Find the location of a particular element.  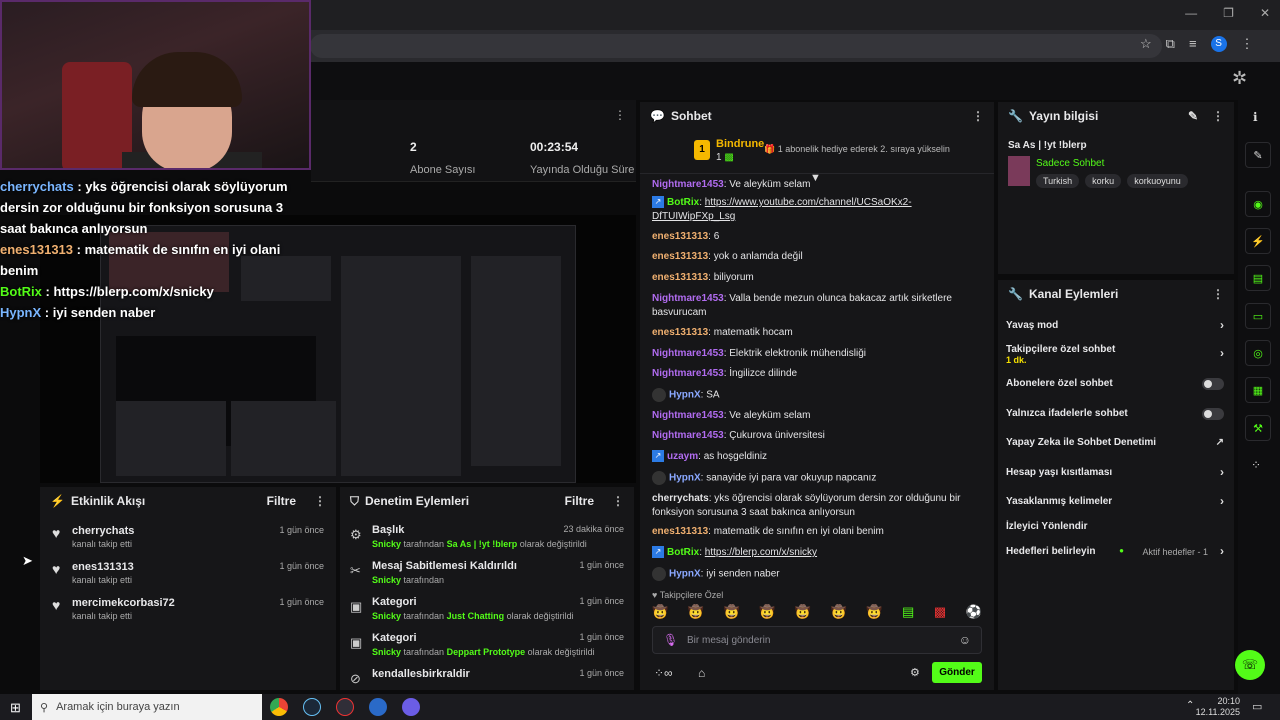

chat-input: 🎙 Bir mesaj gönderin ☺ is located at coordinates (817, 640).